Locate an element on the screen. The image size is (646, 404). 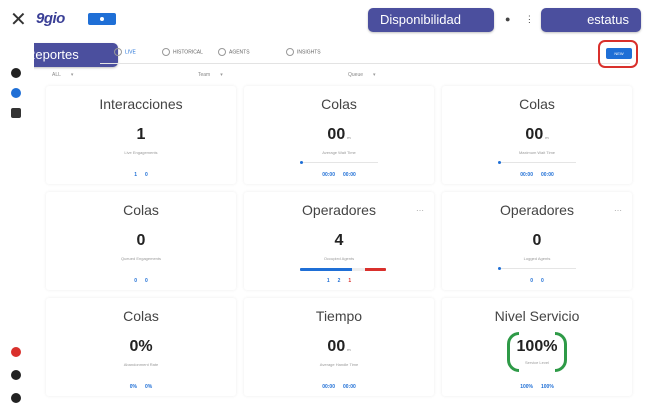
card-subtitle: Queued Engagements is located at coordinates (141, 258).